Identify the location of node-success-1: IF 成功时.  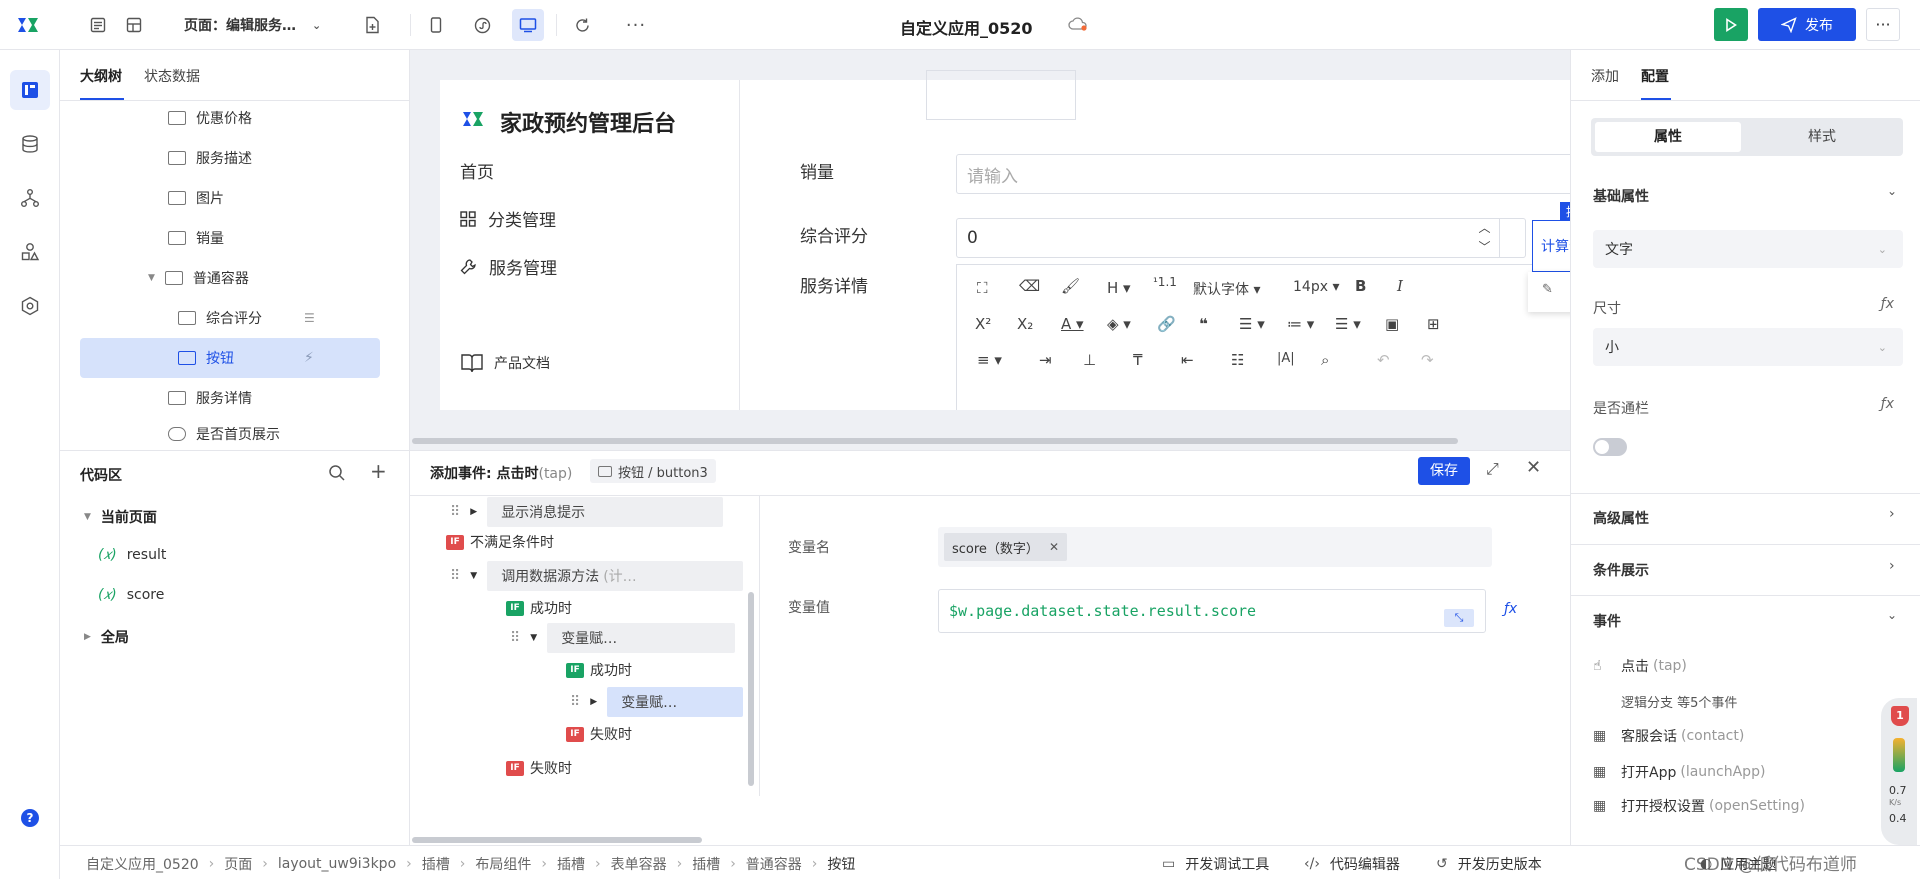
(539, 608).